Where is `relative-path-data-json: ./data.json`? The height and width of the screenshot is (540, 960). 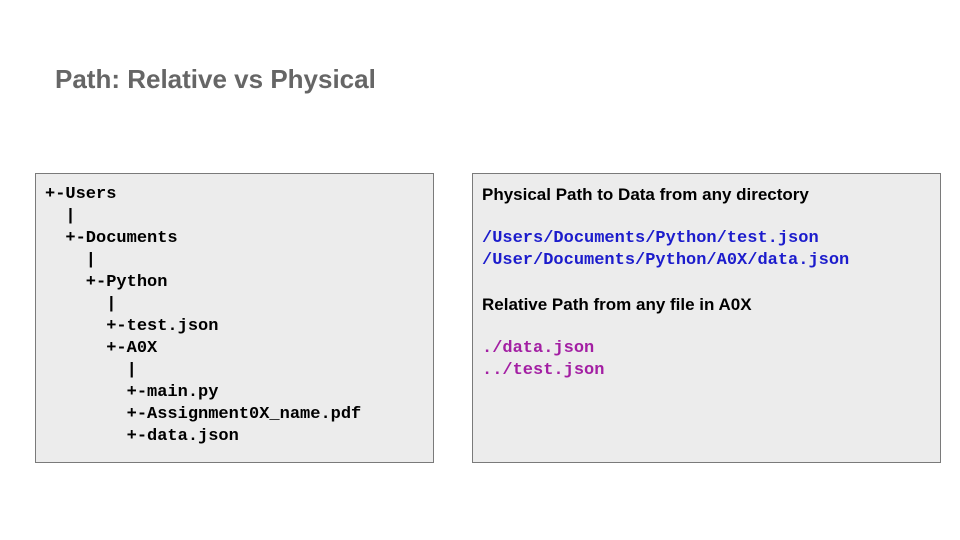 relative-path-data-json: ./data.json is located at coordinates (538, 348).